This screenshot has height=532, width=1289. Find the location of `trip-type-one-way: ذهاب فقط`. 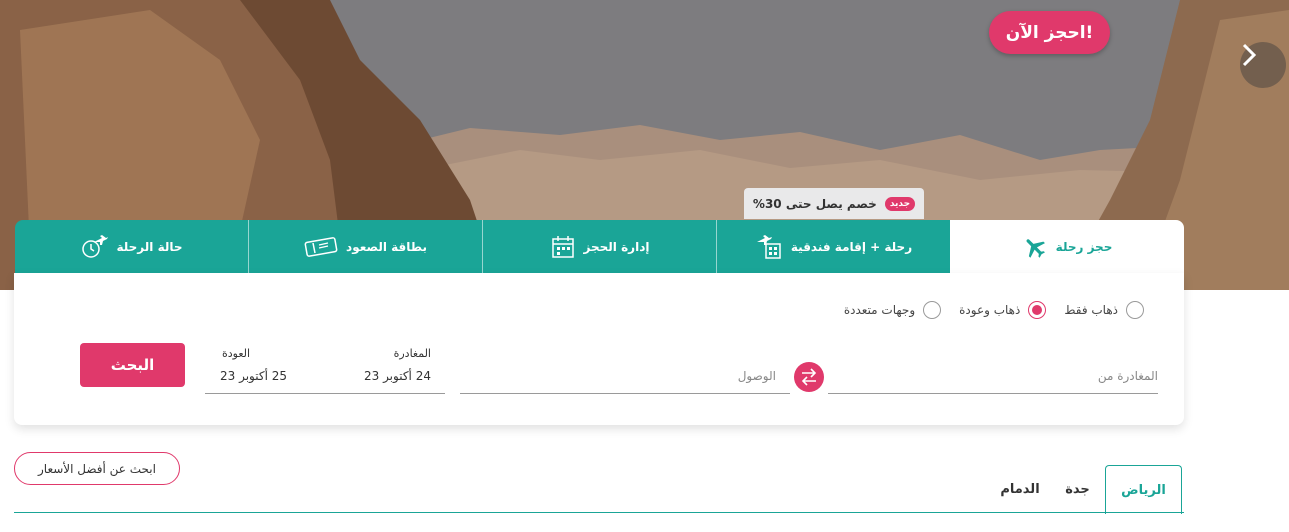

trip-type-one-way: ذهاب فقط is located at coordinates (1104, 310).